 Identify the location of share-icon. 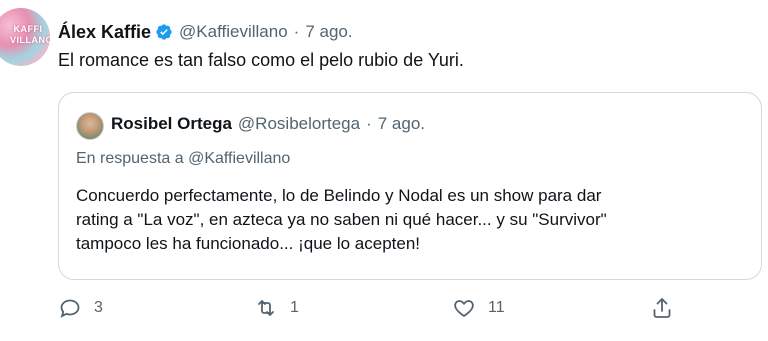
(662, 308).